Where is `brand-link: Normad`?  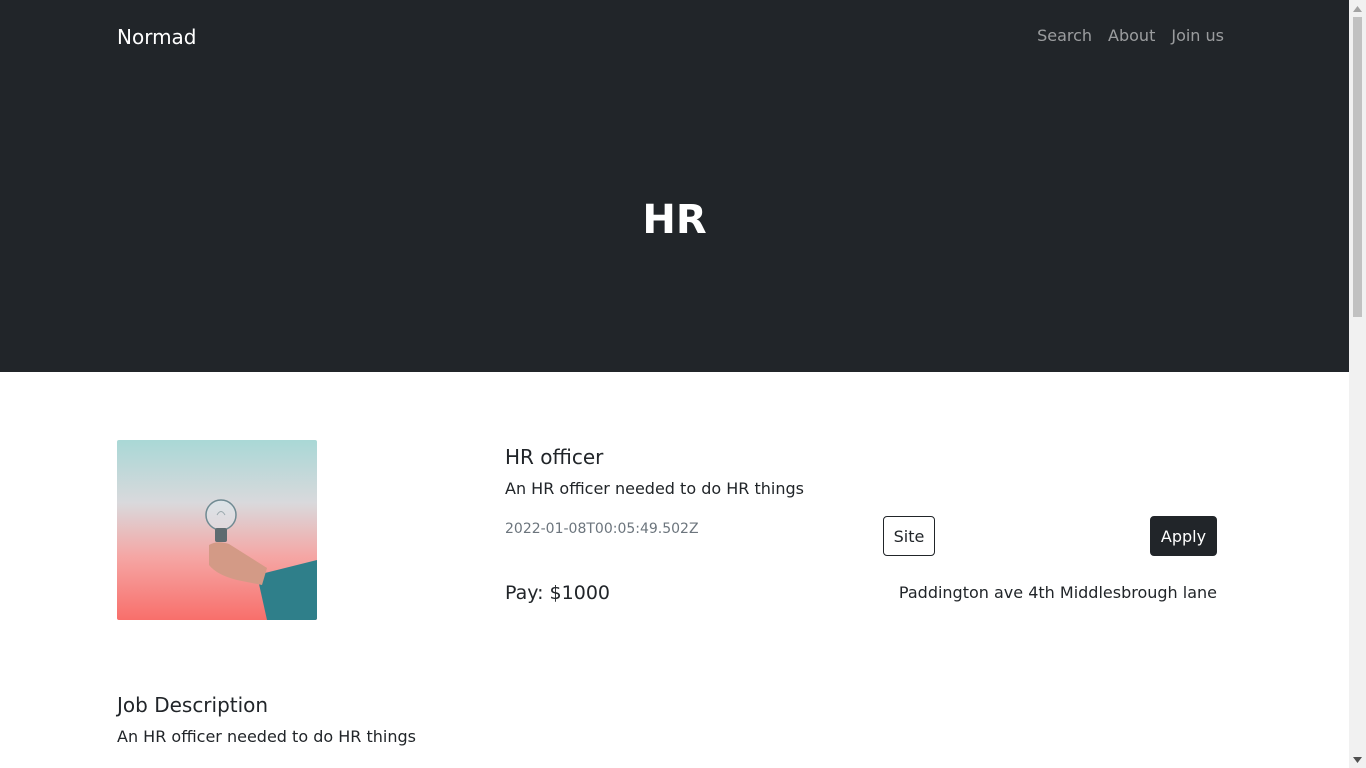 brand-link: Normad is located at coordinates (157, 37).